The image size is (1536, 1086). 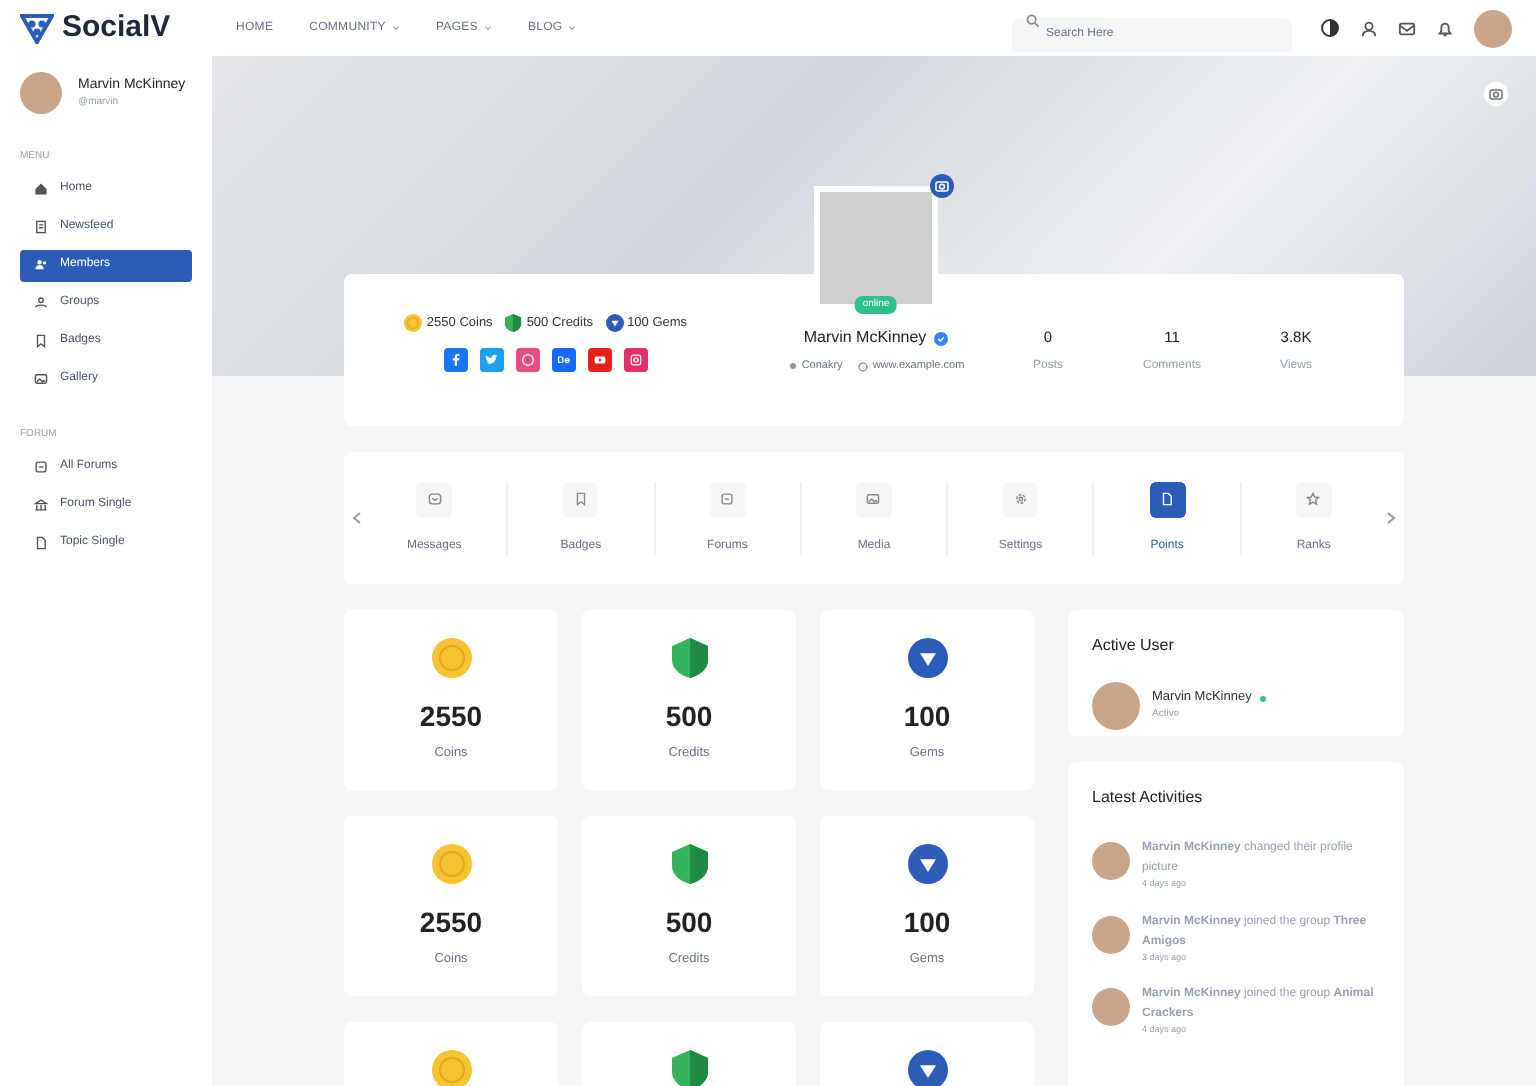 What do you see at coordinates (41, 265) in the screenshot?
I see `users-icon` at bounding box center [41, 265].